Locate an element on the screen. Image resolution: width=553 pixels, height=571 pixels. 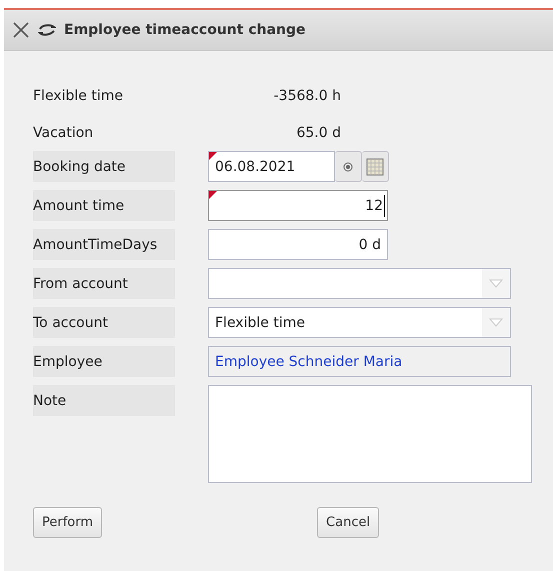
field-label: Amount time is located at coordinates (104, 205).